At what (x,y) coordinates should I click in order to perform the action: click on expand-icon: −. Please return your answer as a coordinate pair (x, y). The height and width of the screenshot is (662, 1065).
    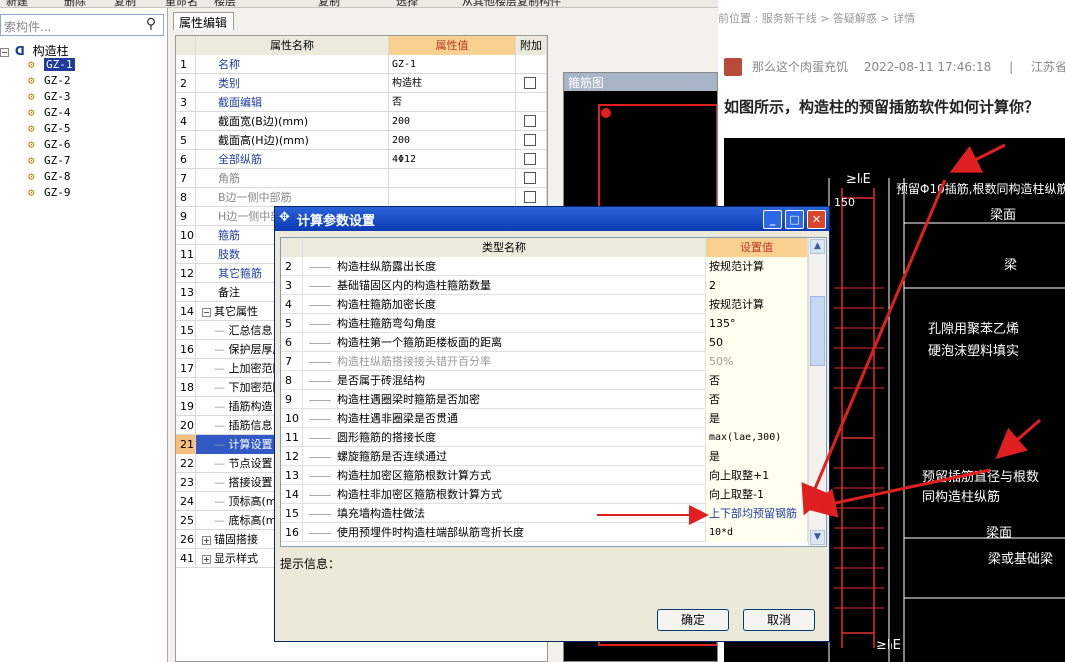
    Looking at the image, I should click on (206, 312).